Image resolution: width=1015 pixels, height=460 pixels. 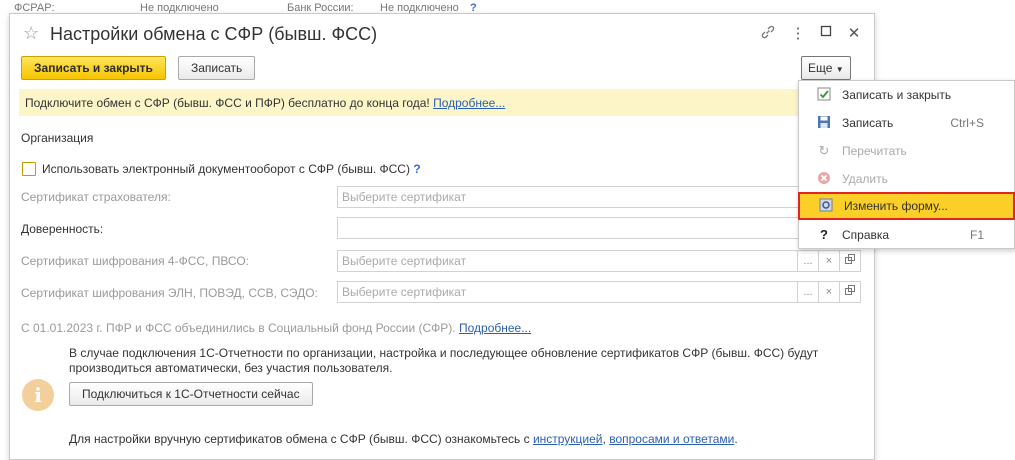 I want to click on star-icon: ☆, so click(x=31, y=33).